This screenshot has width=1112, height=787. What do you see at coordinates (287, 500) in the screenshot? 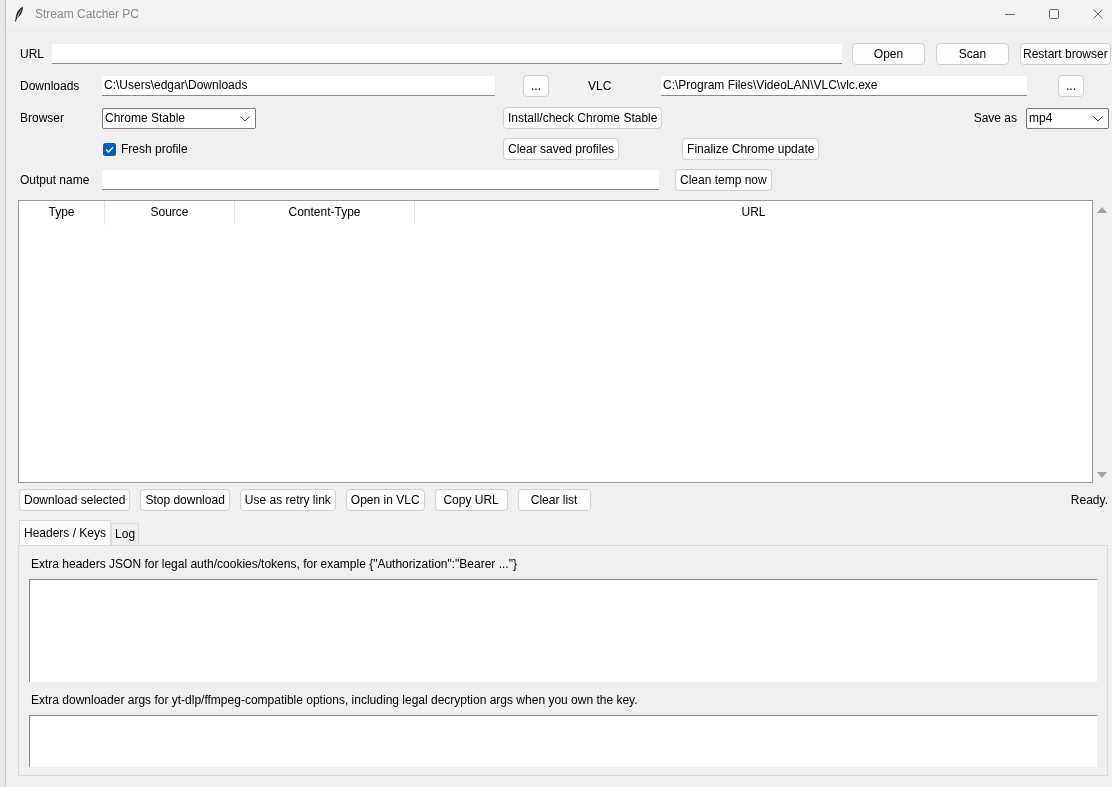
I see `action-button: Use as retry link` at bounding box center [287, 500].